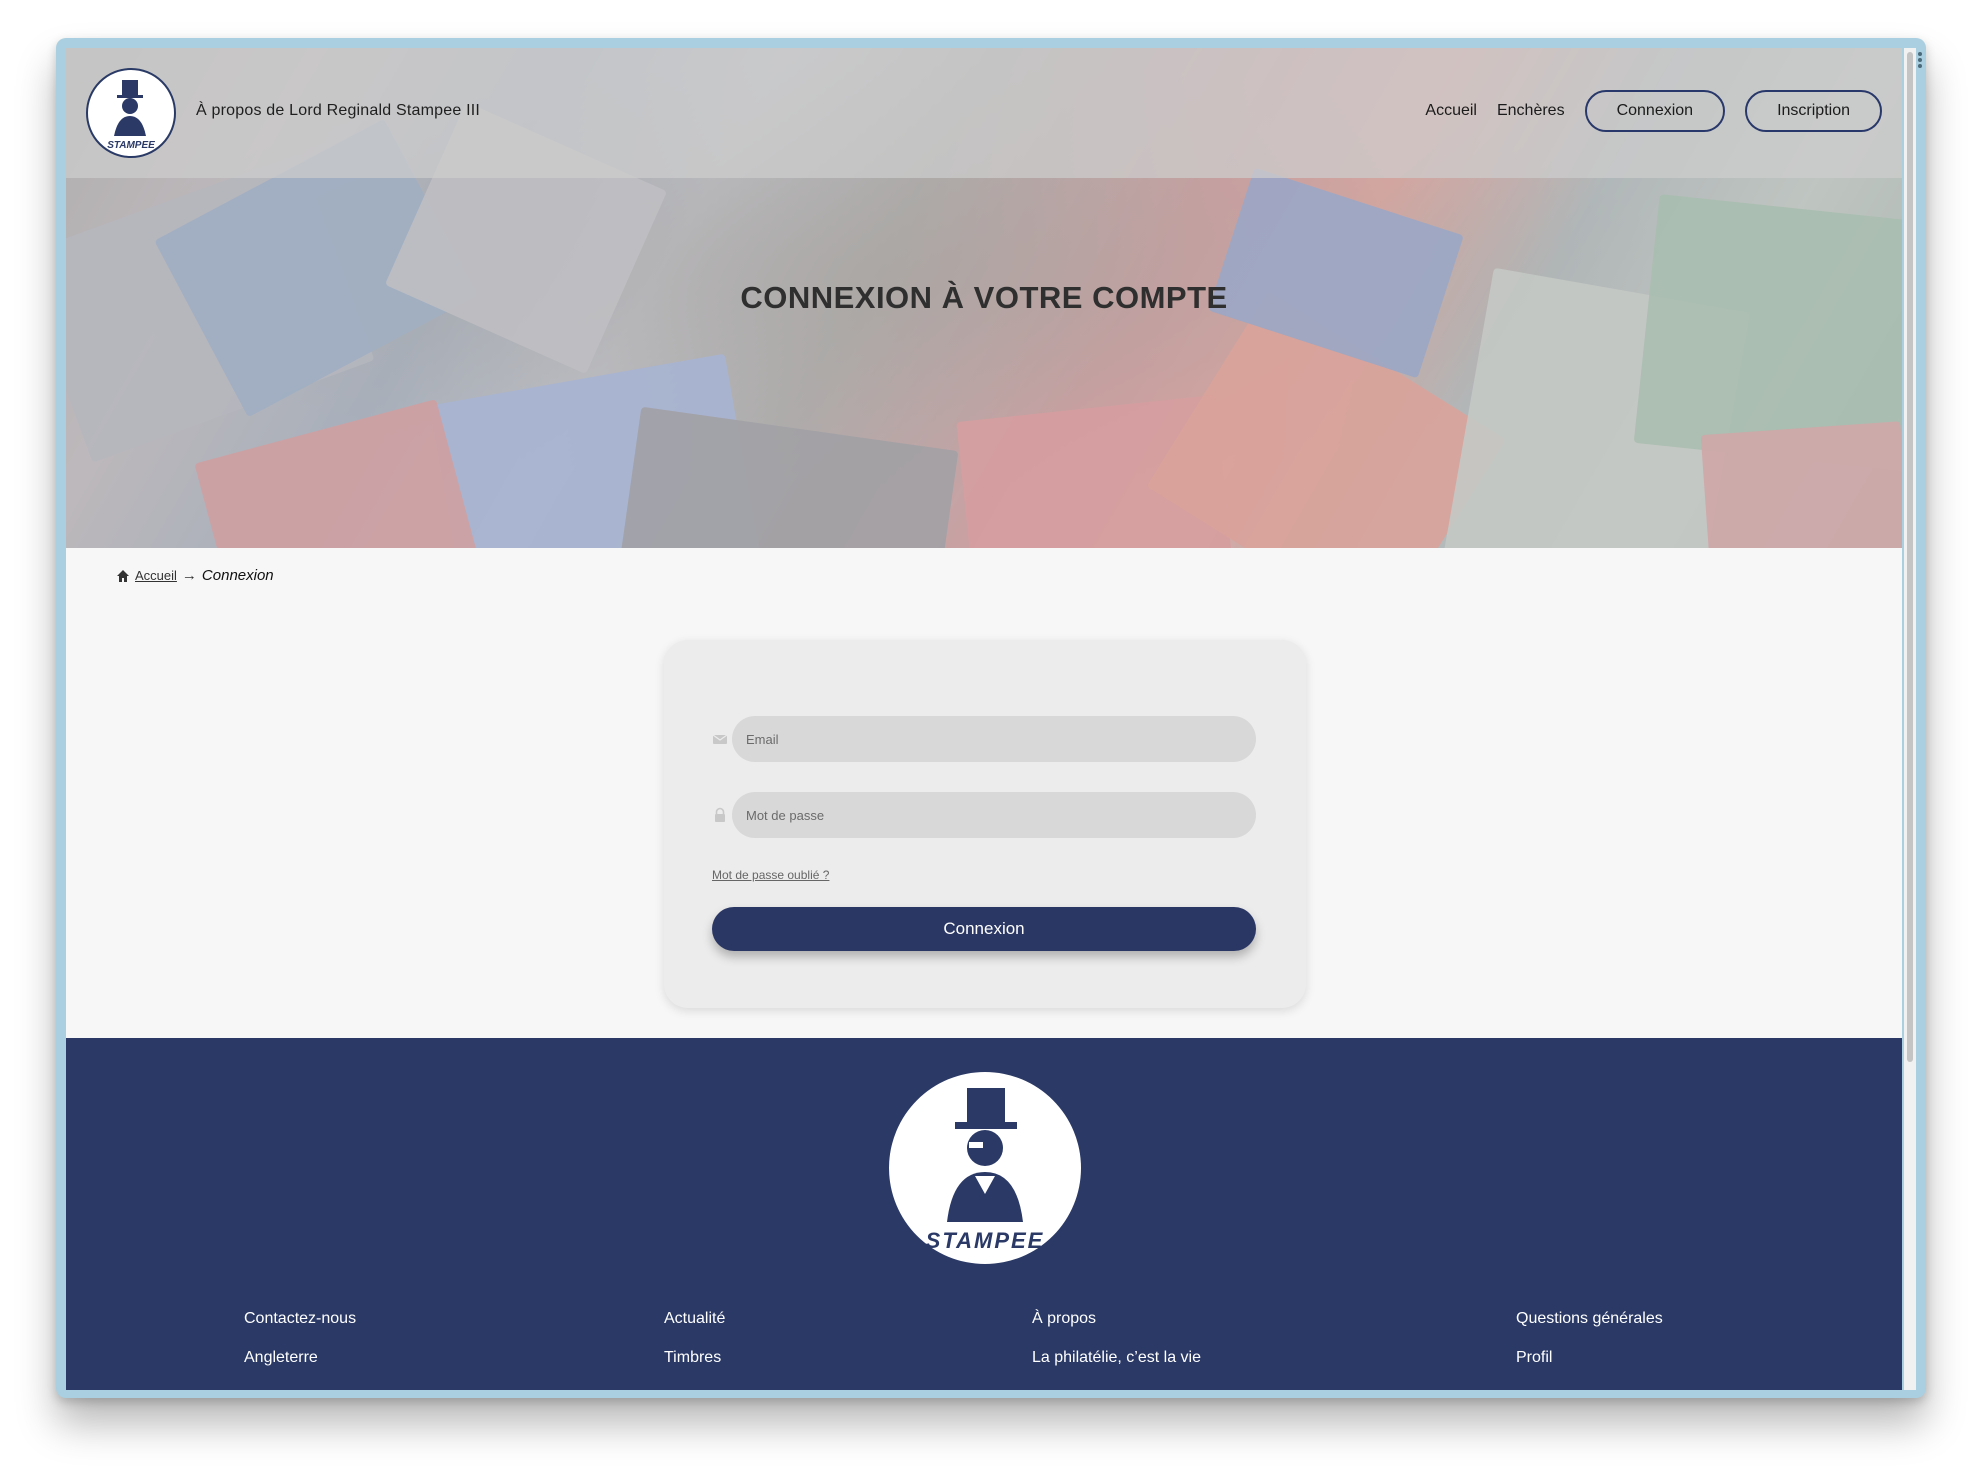 This screenshot has height=1474, width=1982. What do you see at coordinates (984, 929) in the screenshot?
I see `submit-login-button: Connexion` at bounding box center [984, 929].